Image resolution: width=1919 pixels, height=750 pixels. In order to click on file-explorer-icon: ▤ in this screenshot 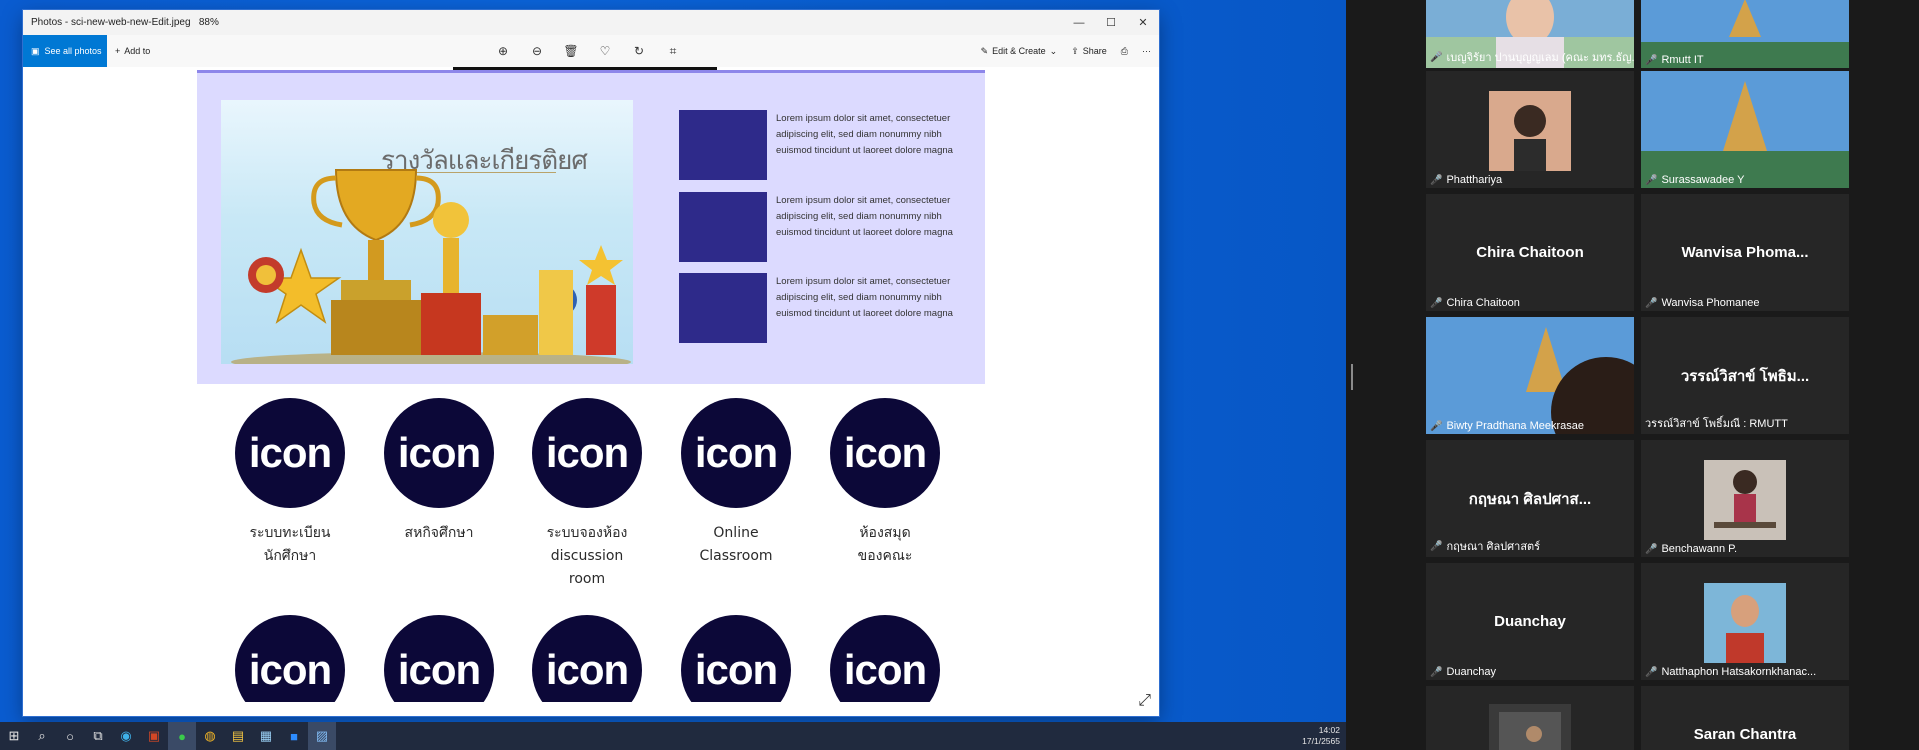, I will do `click(238, 736)`.